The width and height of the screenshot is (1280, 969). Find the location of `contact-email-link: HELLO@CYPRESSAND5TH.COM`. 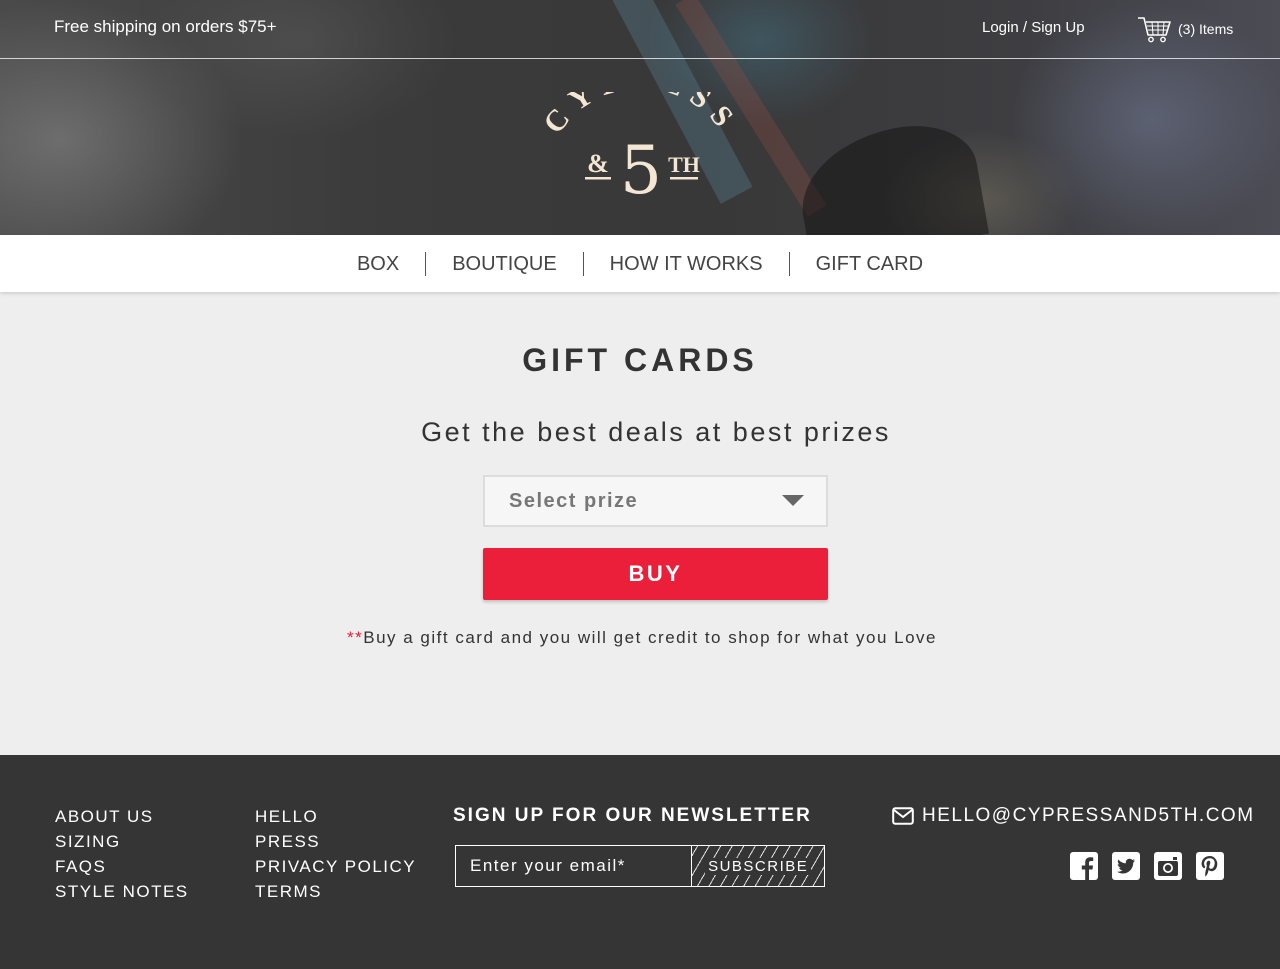

contact-email-link: HELLO@CYPRESSAND5TH.COM is located at coordinates (1073, 816).